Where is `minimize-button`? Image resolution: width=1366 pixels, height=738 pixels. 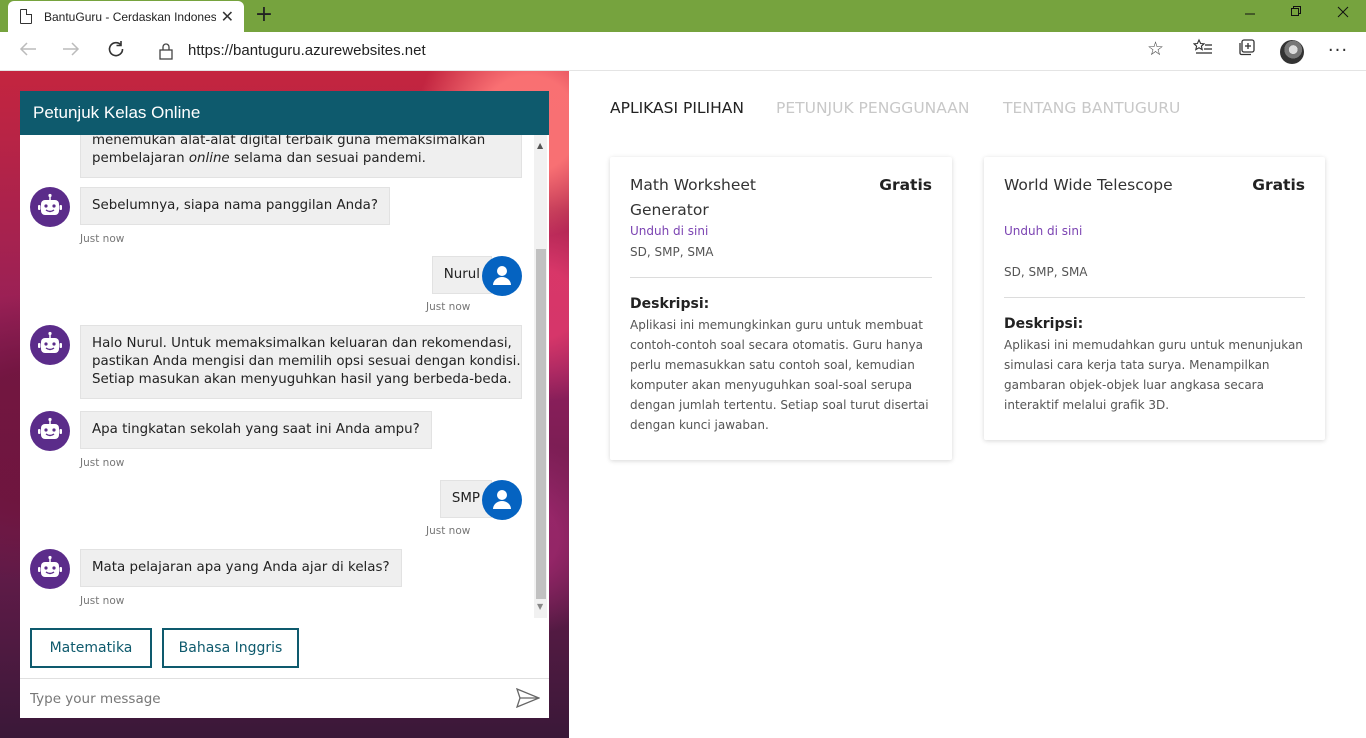
minimize-button is located at coordinates (1250, 15).